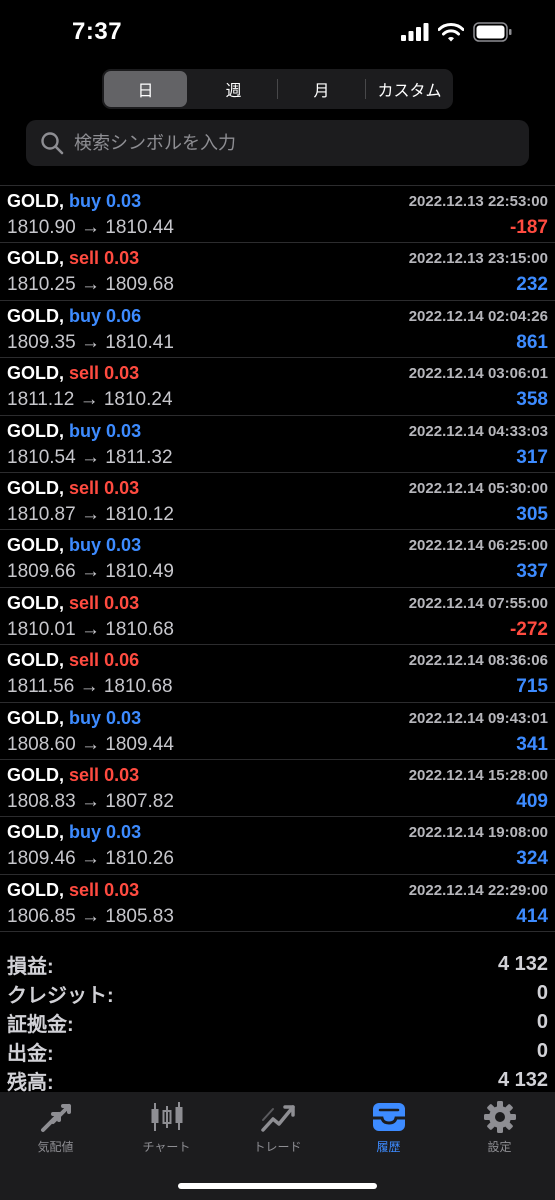 This screenshot has height=1200, width=555. Describe the element at coordinates (55, 1147) in the screenshot. I see `tab-label: 気配値` at that location.